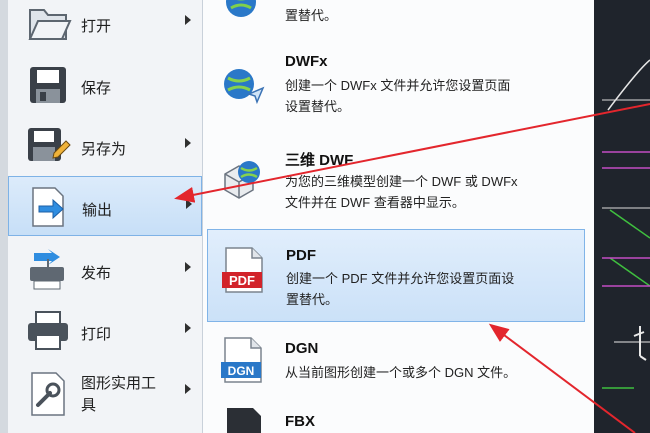  What do you see at coordinates (48, 330) in the screenshot?
I see `printer-icon` at bounding box center [48, 330].